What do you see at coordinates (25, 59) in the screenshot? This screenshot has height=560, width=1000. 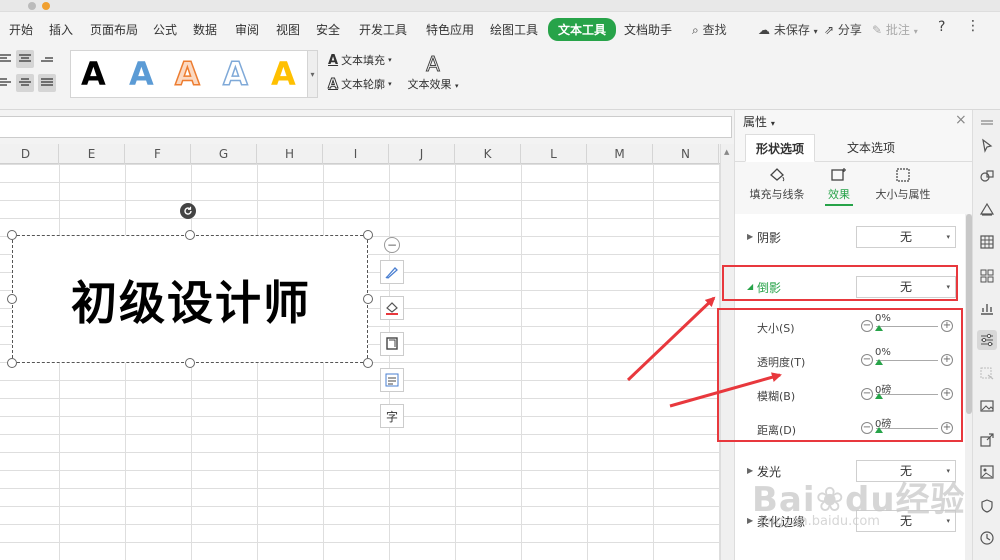 I see `align-center-button` at bounding box center [25, 59].